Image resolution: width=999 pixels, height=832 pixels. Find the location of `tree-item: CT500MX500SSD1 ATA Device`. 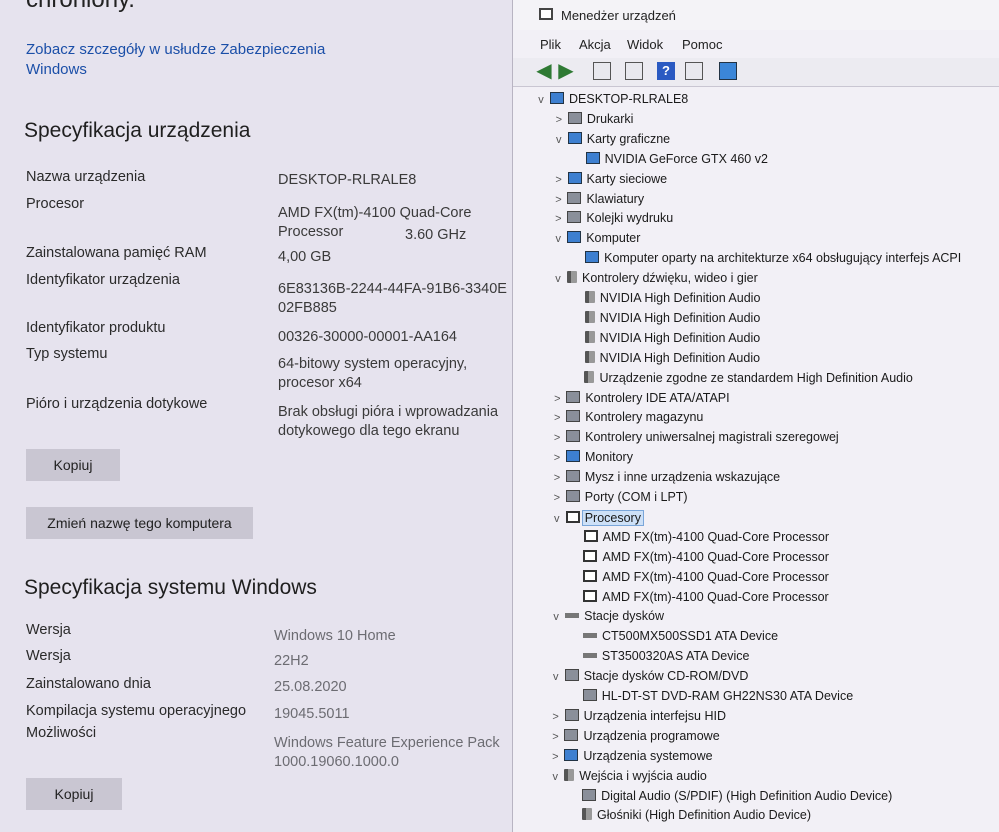

tree-item: CT500MX500SSD1 ATA Device is located at coordinates (673, 638).